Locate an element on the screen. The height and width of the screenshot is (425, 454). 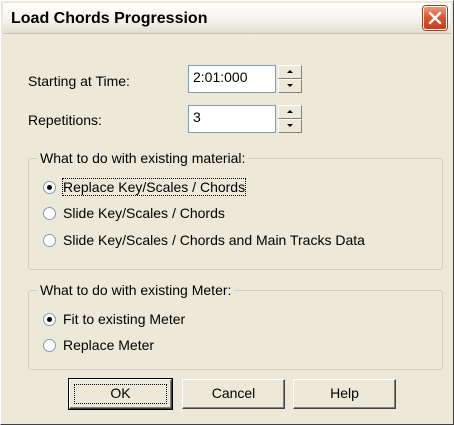
repetitions-input: 3 is located at coordinates (232, 119).